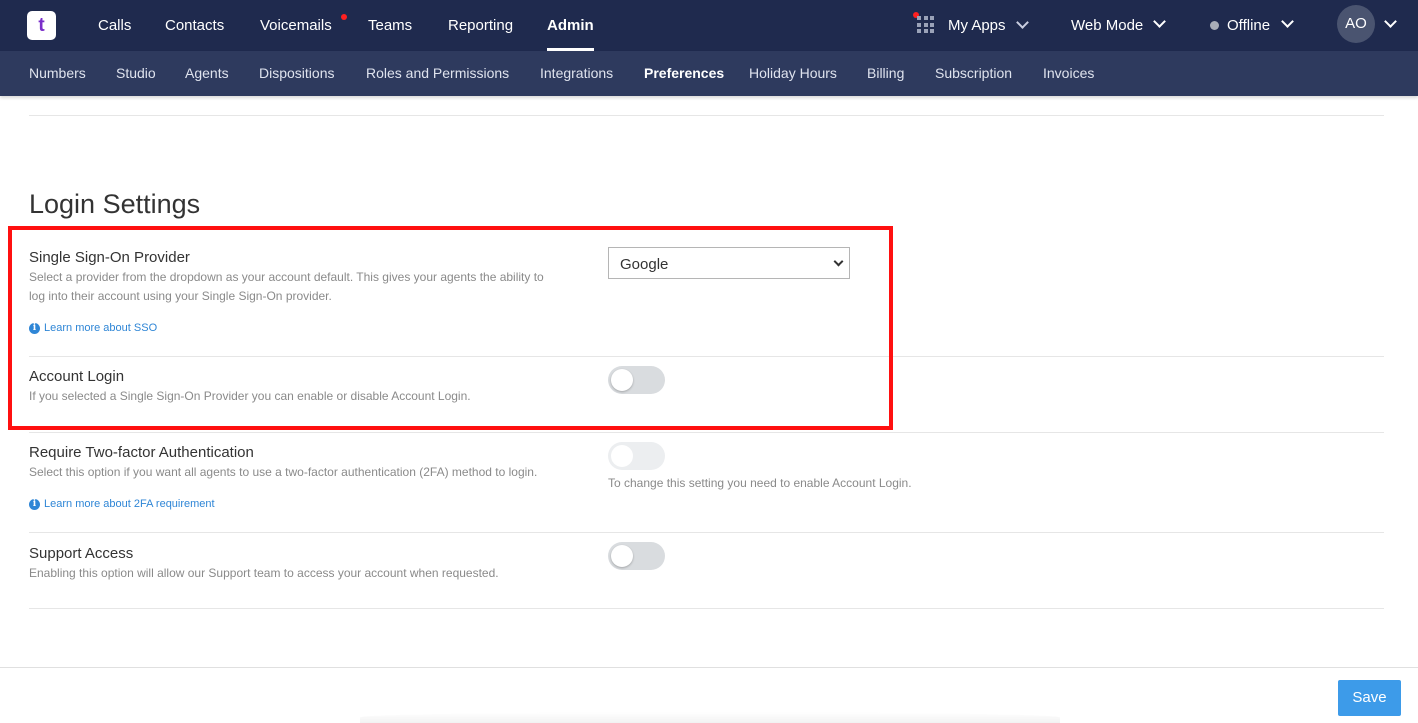  What do you see at coordinates (576, 73) in the screenshot?
I see `subnav-integrations: Integrations` at bounding box center [576, 73].